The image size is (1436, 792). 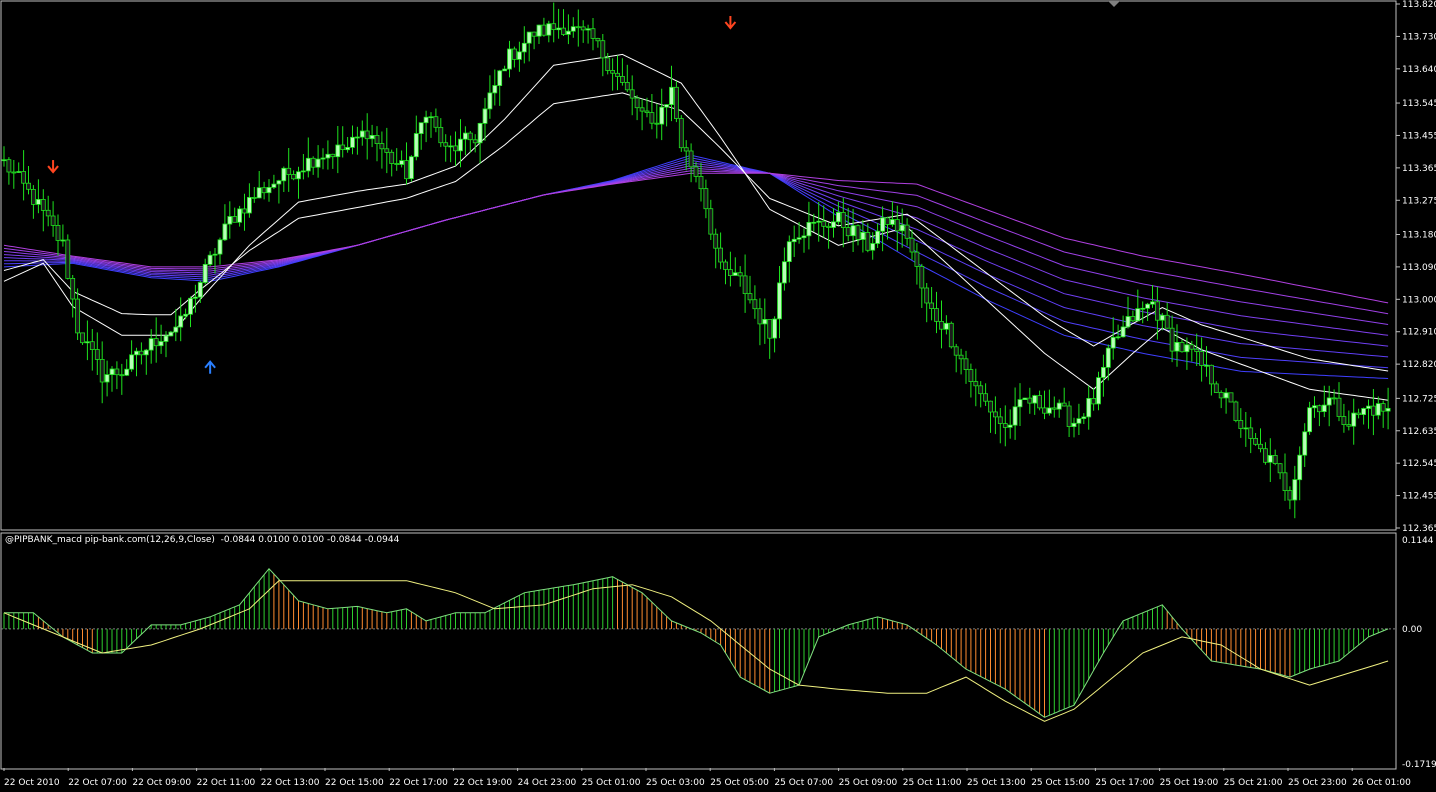 What do you see at coordinates (1418, 541) in the screenshot?
I see `indicator-tick-label: 0.1144` at bounding box center [1418, 541].